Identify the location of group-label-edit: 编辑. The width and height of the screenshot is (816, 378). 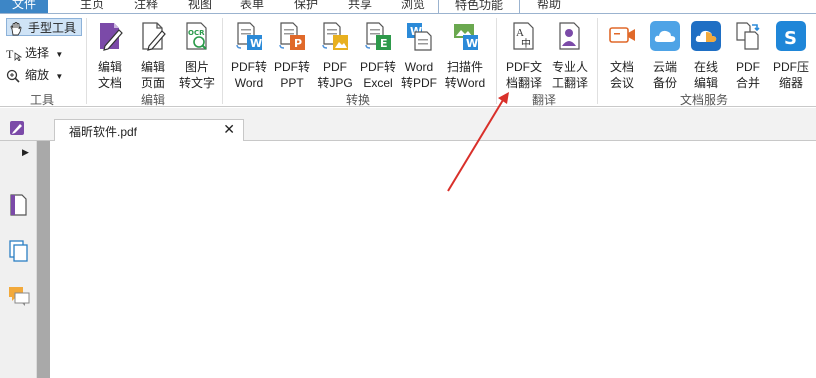
(152, 100).